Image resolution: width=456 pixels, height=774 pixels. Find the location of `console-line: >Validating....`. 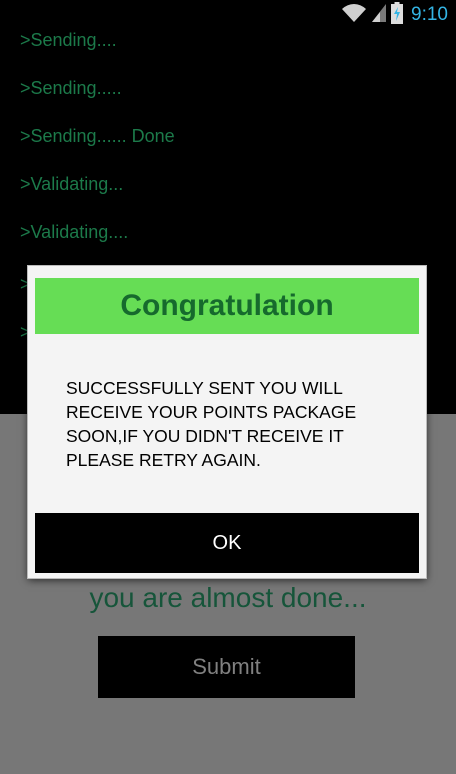

console-line: >Validating.... is located at coordinates (74, 232).